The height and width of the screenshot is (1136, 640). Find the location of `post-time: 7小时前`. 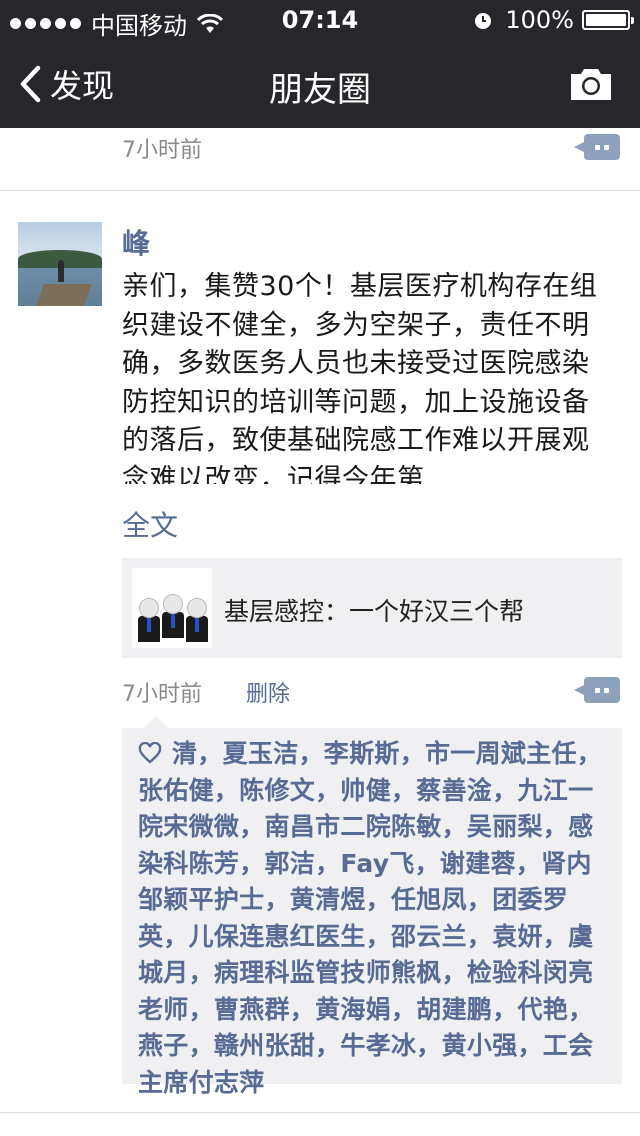

post-time: 7小时前 is located at coordinates (162, 694).